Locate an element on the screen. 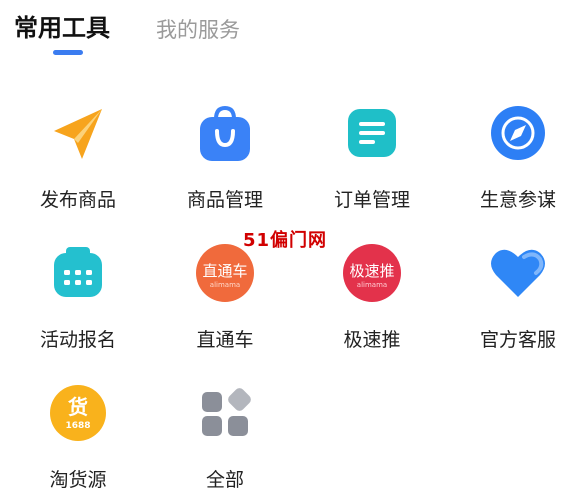 The image size is (576, 493). calendar-icon is located at coordinates (78, 273).